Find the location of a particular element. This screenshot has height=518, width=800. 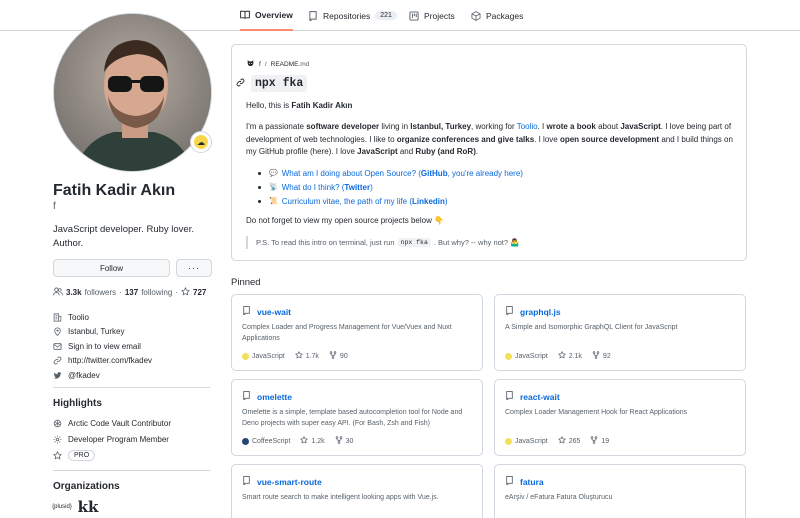

pinned-repo-link: fatura is located at coordinates (524, 481).